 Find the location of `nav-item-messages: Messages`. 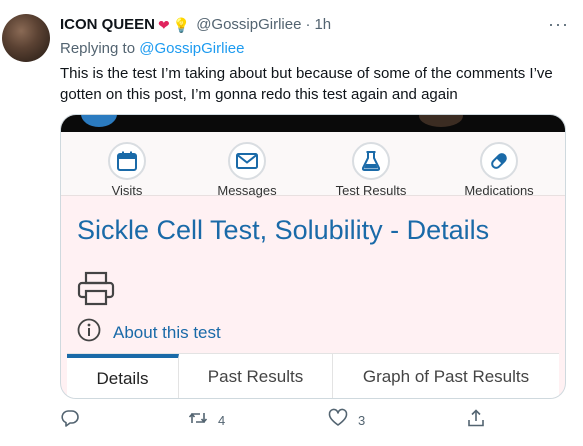

nav-item-messages: Messages is located at coordinates (247, 170).